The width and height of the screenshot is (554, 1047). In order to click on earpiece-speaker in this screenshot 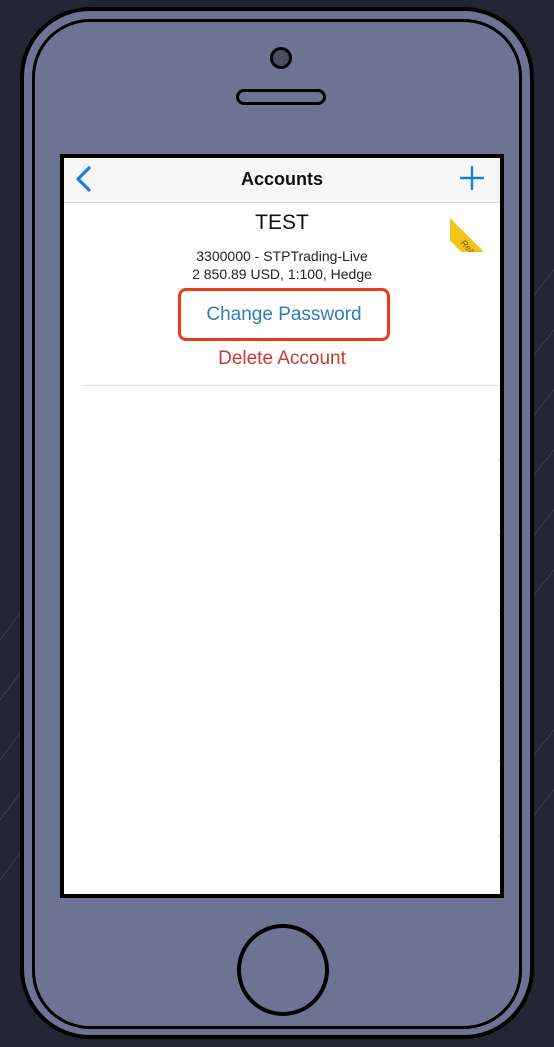, I will do `click(281, 97)`.